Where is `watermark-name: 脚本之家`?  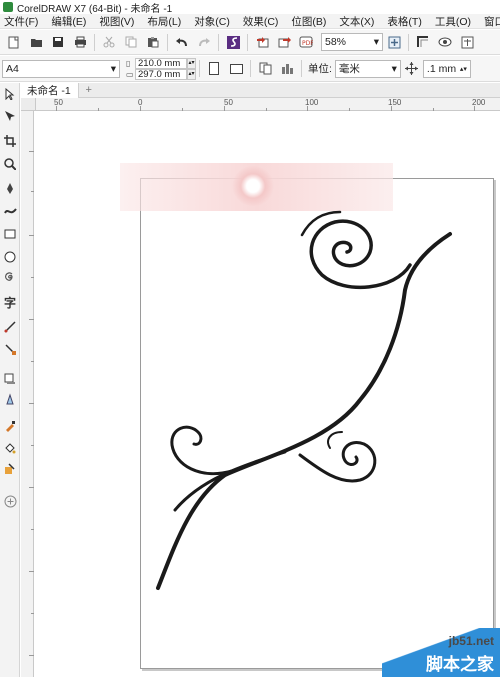 watermark-name: 脚本之家 is located at coordinates (460, 665).